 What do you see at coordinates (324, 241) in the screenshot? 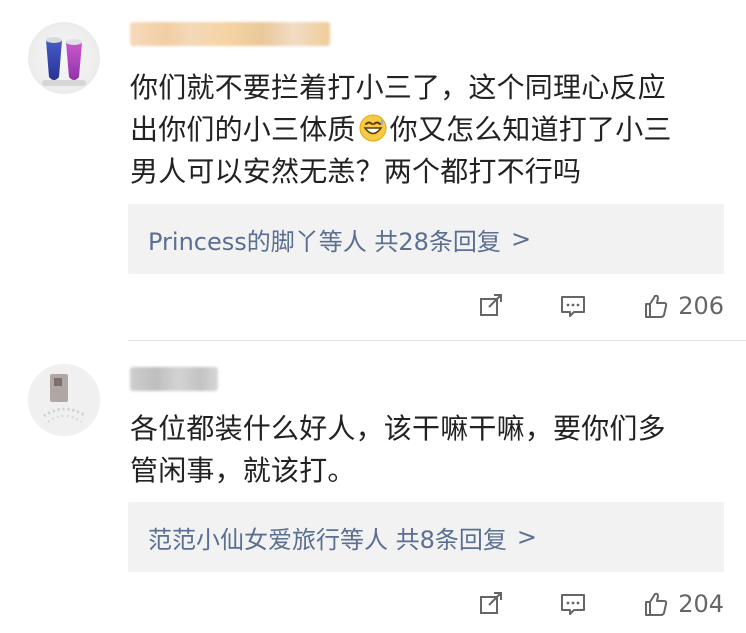
I see `replies-summary-text: Princess的脚丫等人 共28条回复` at bounding box center [324, 241].